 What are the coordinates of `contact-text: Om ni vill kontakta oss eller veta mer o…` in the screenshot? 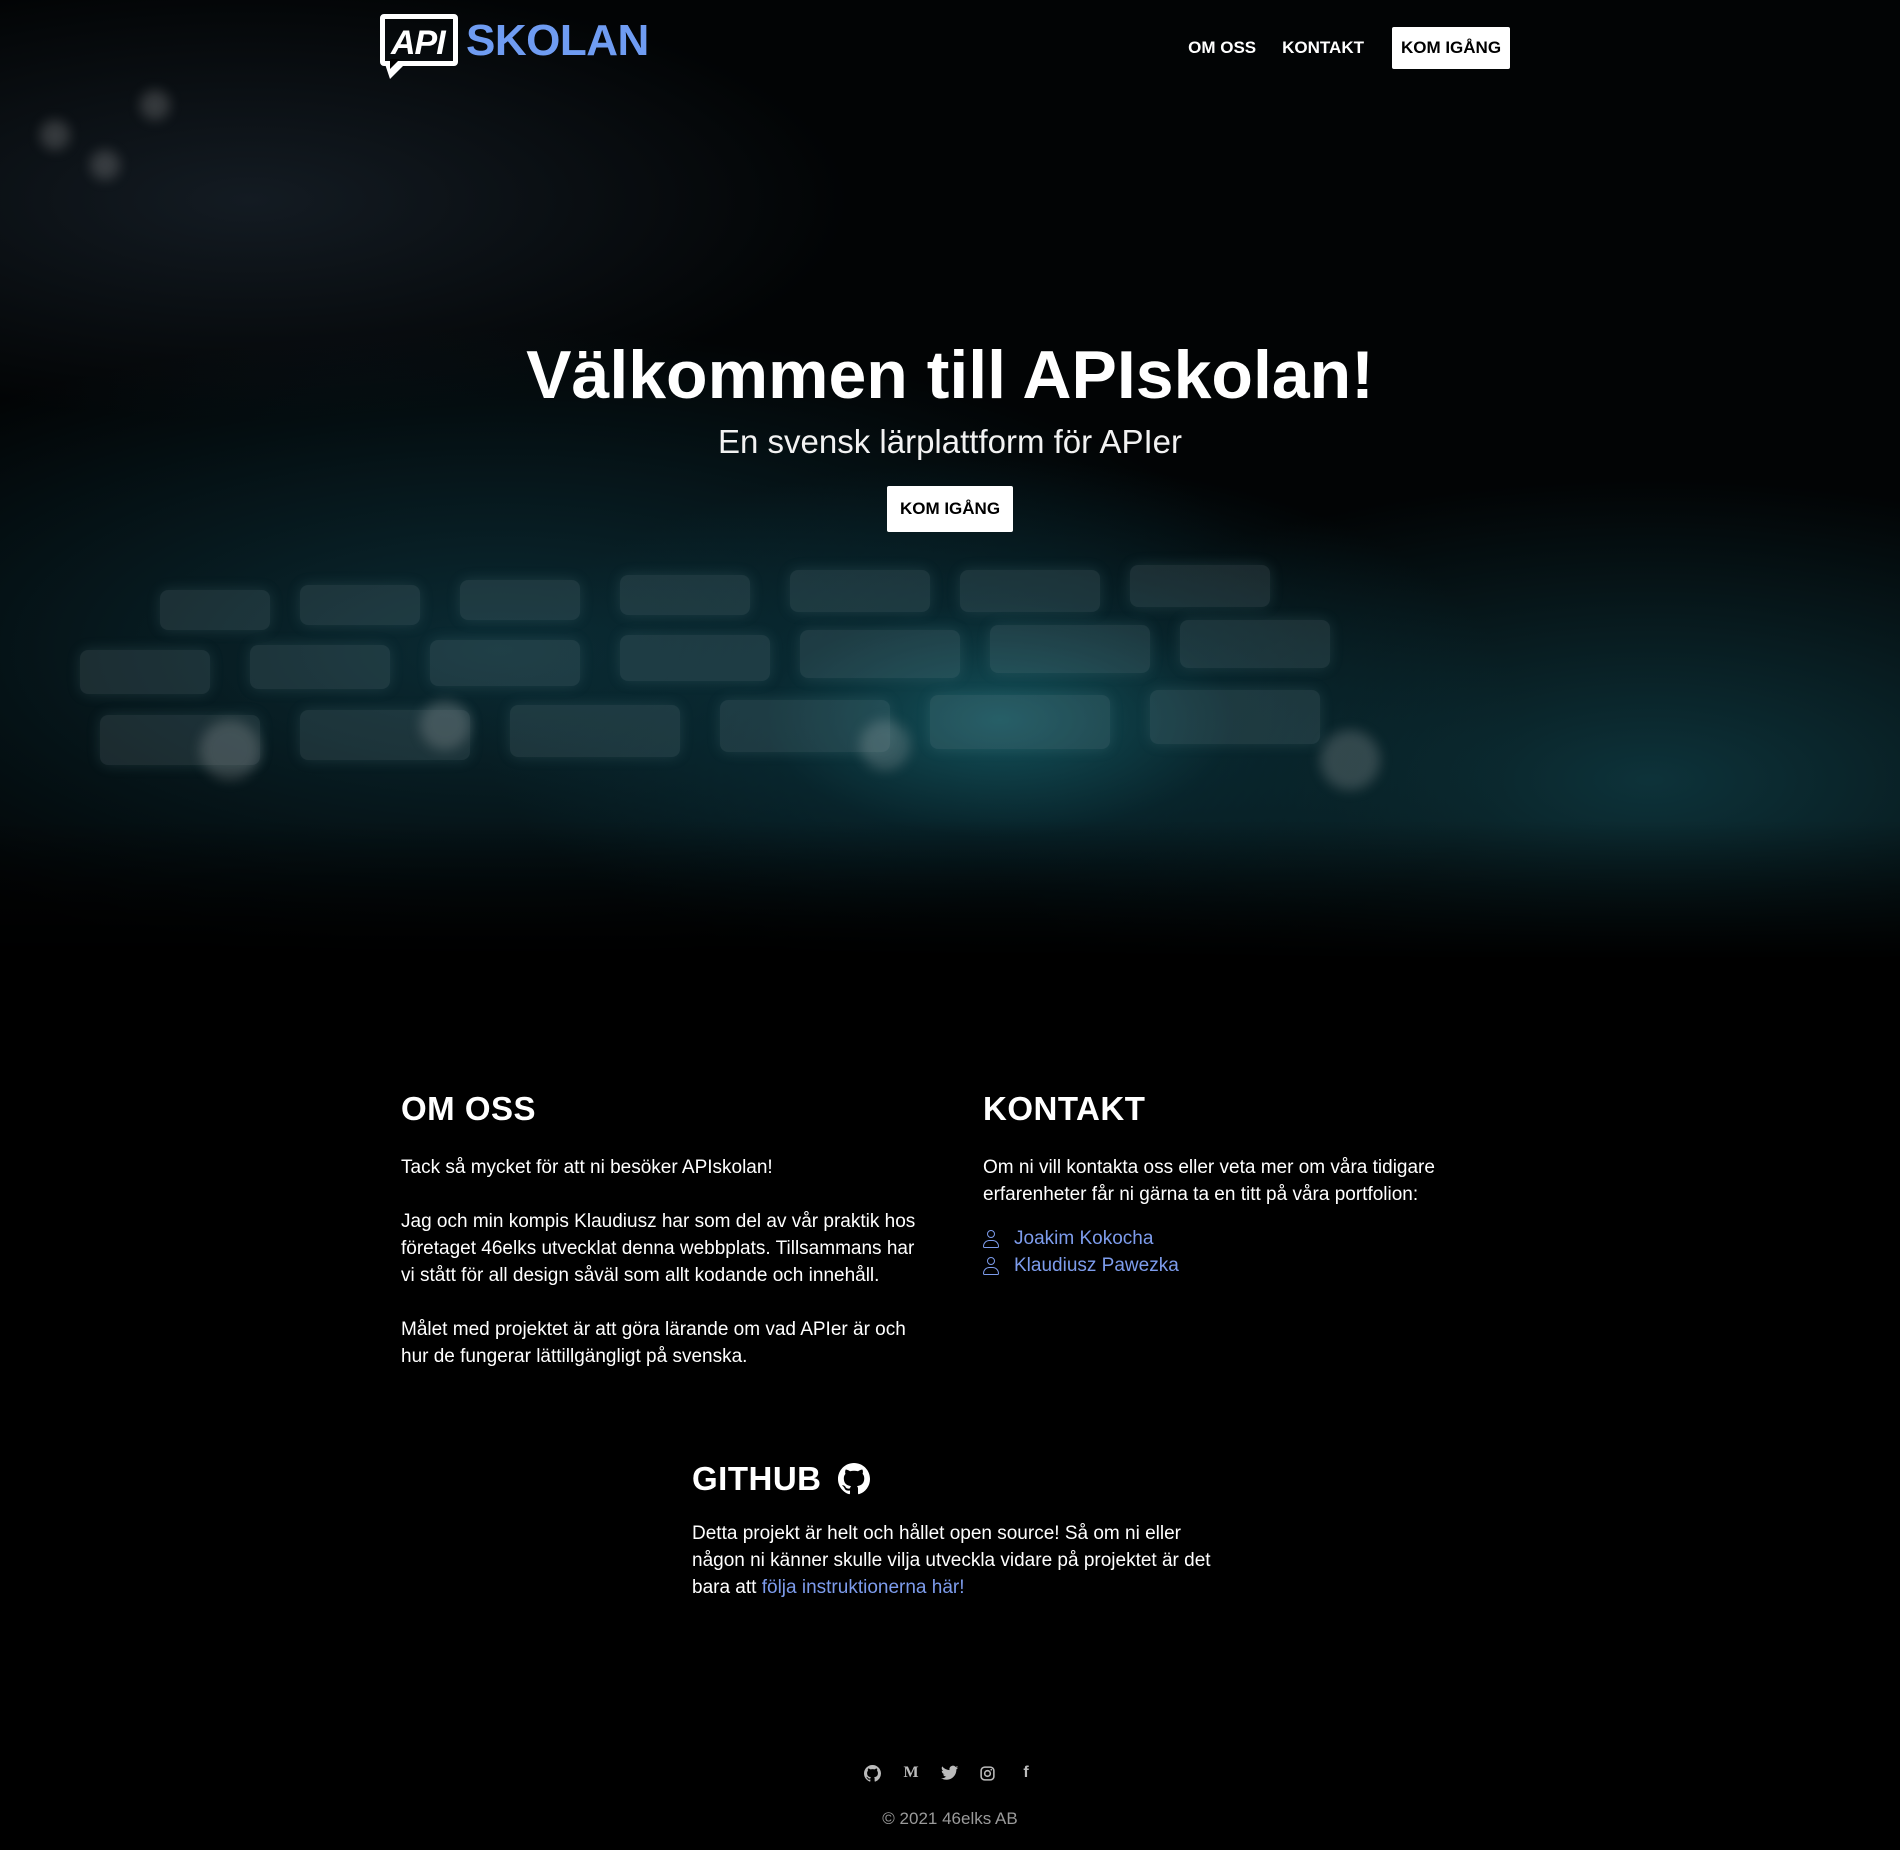 It's located at (1209, 1181).